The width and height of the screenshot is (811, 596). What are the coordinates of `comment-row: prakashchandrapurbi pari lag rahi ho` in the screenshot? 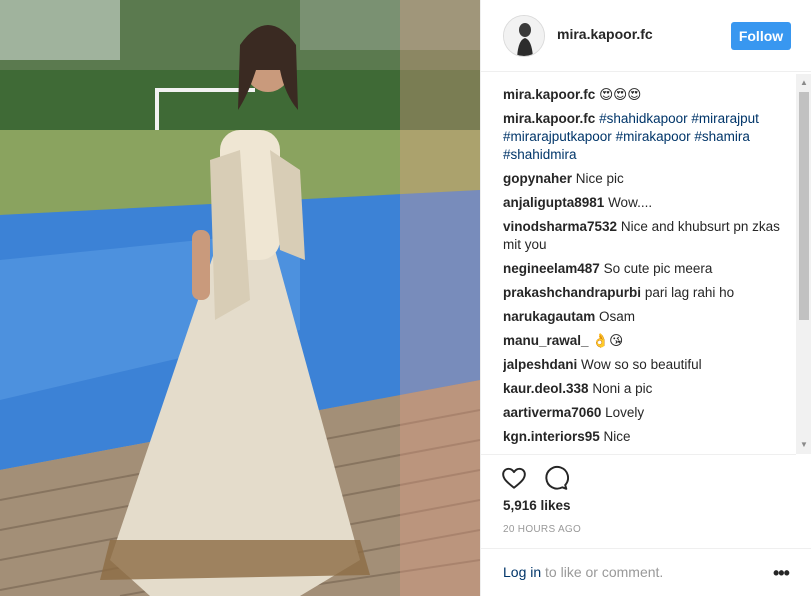 It's located at (648, 293).